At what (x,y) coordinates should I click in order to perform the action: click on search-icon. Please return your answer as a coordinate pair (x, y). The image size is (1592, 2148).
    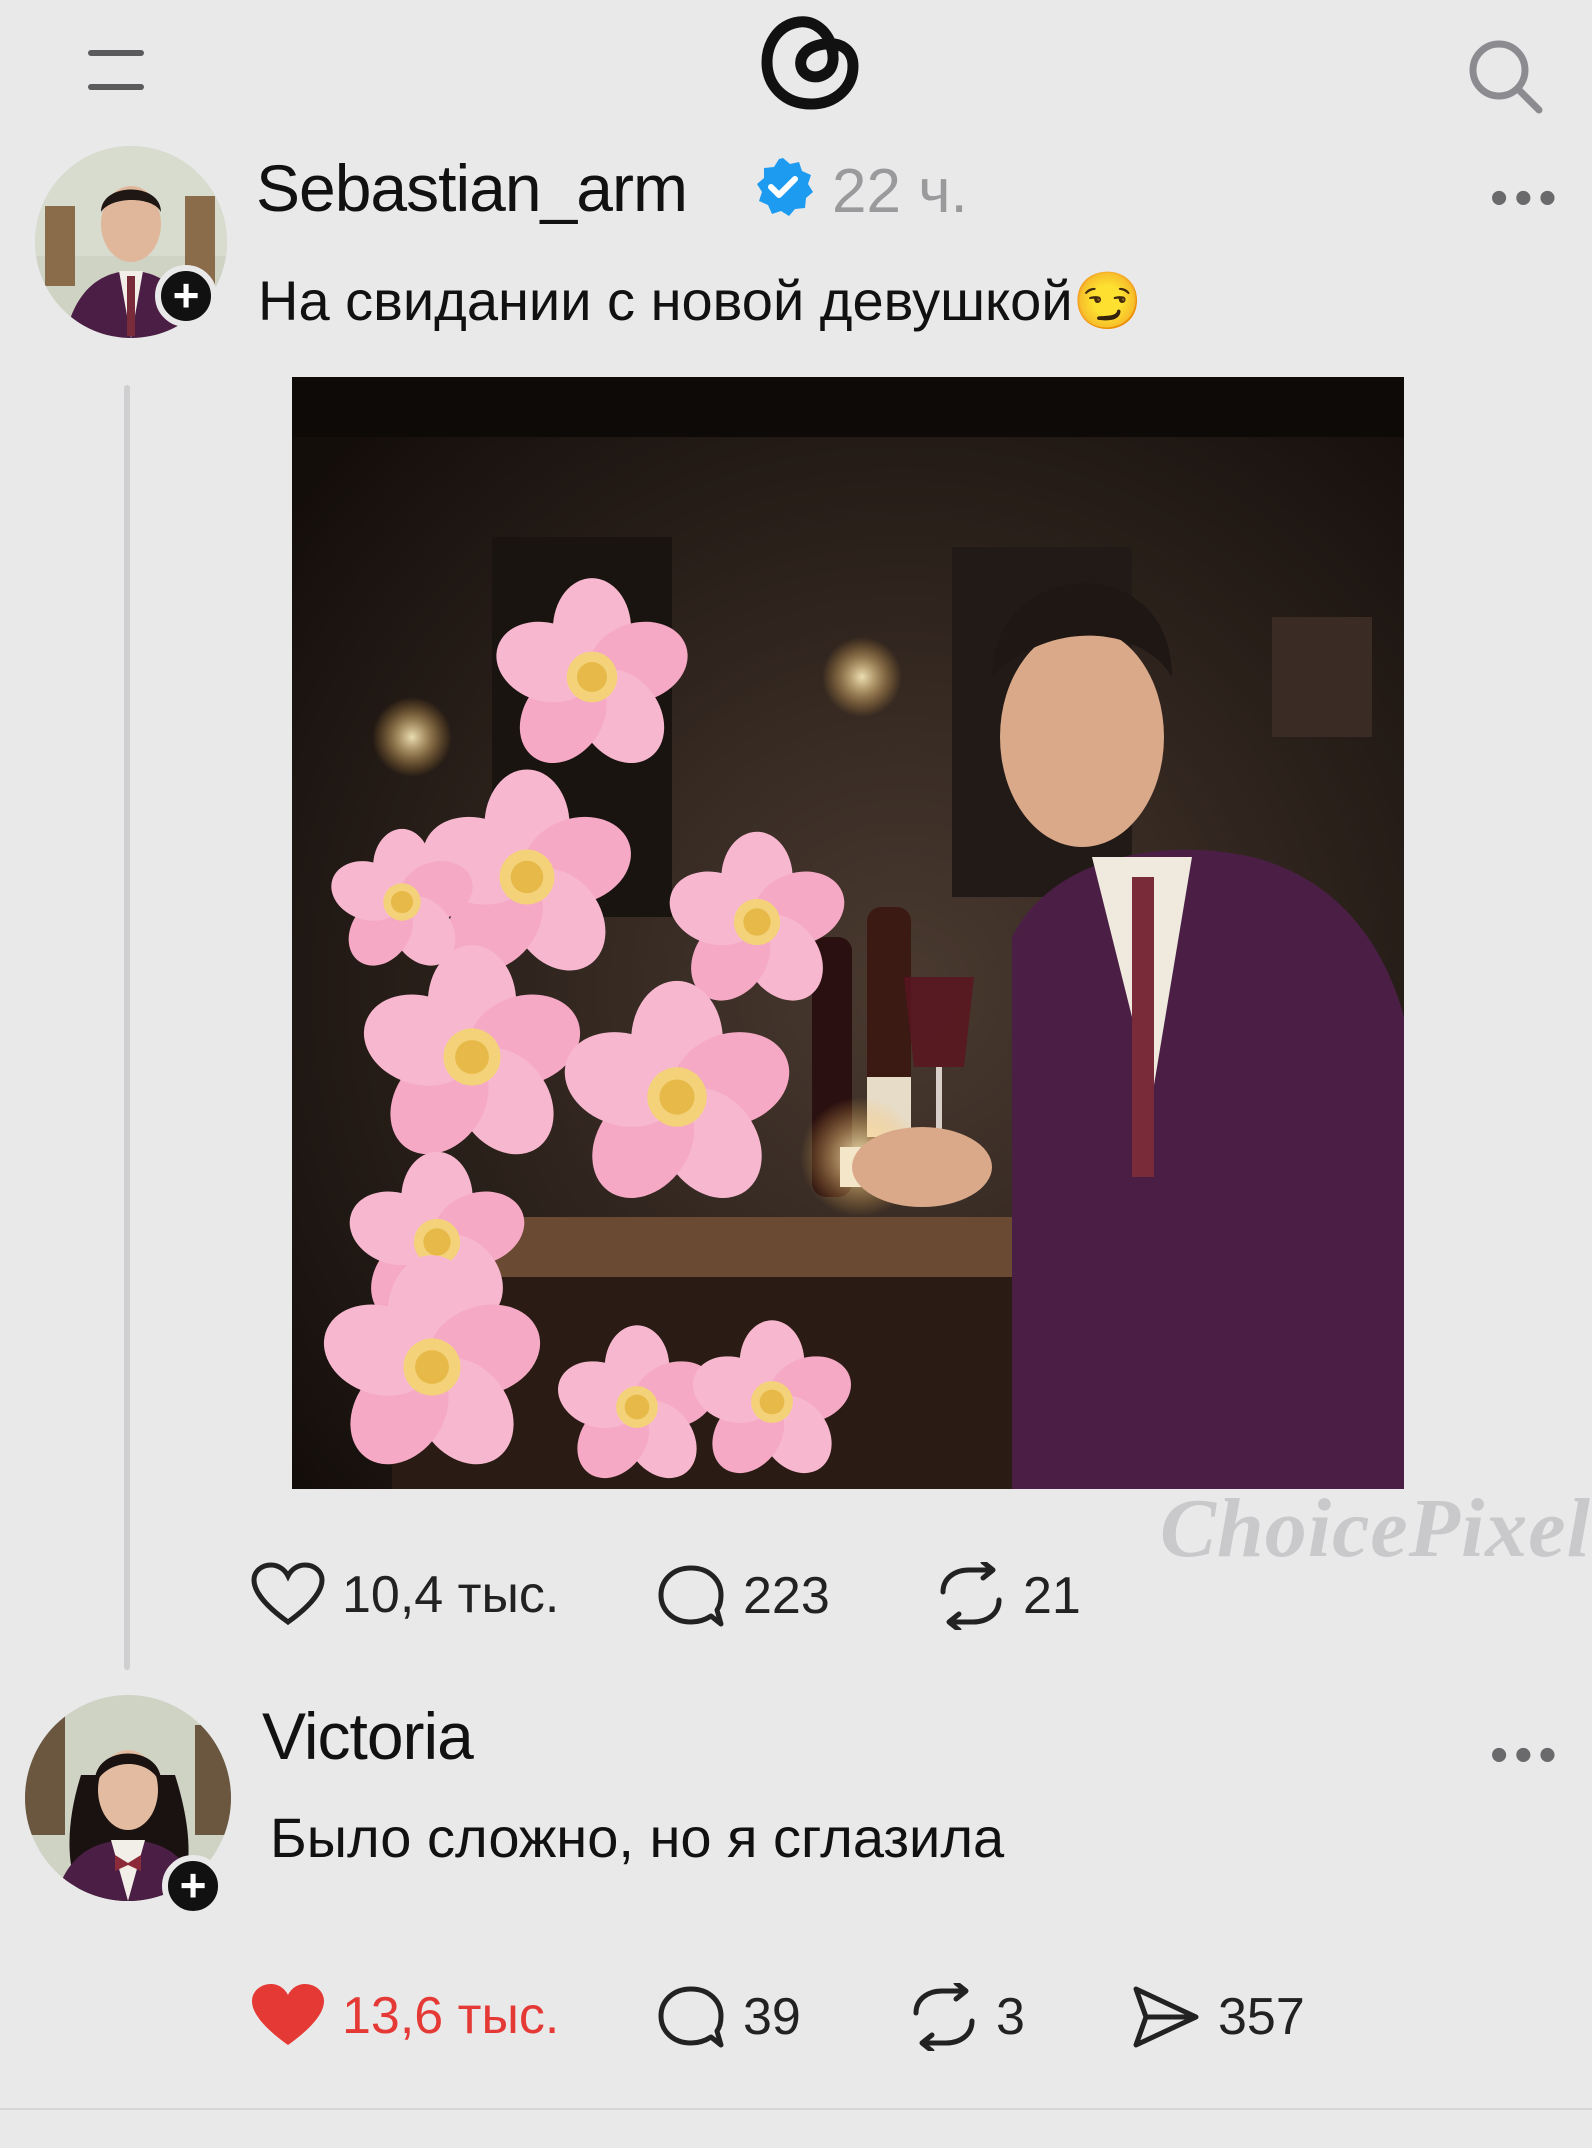
    Looking at the image, I should click on (1505, 76).